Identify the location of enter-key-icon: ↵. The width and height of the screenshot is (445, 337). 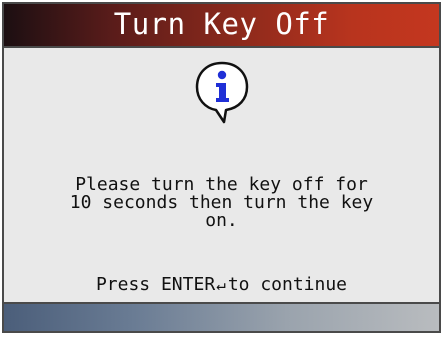
(221, 284).